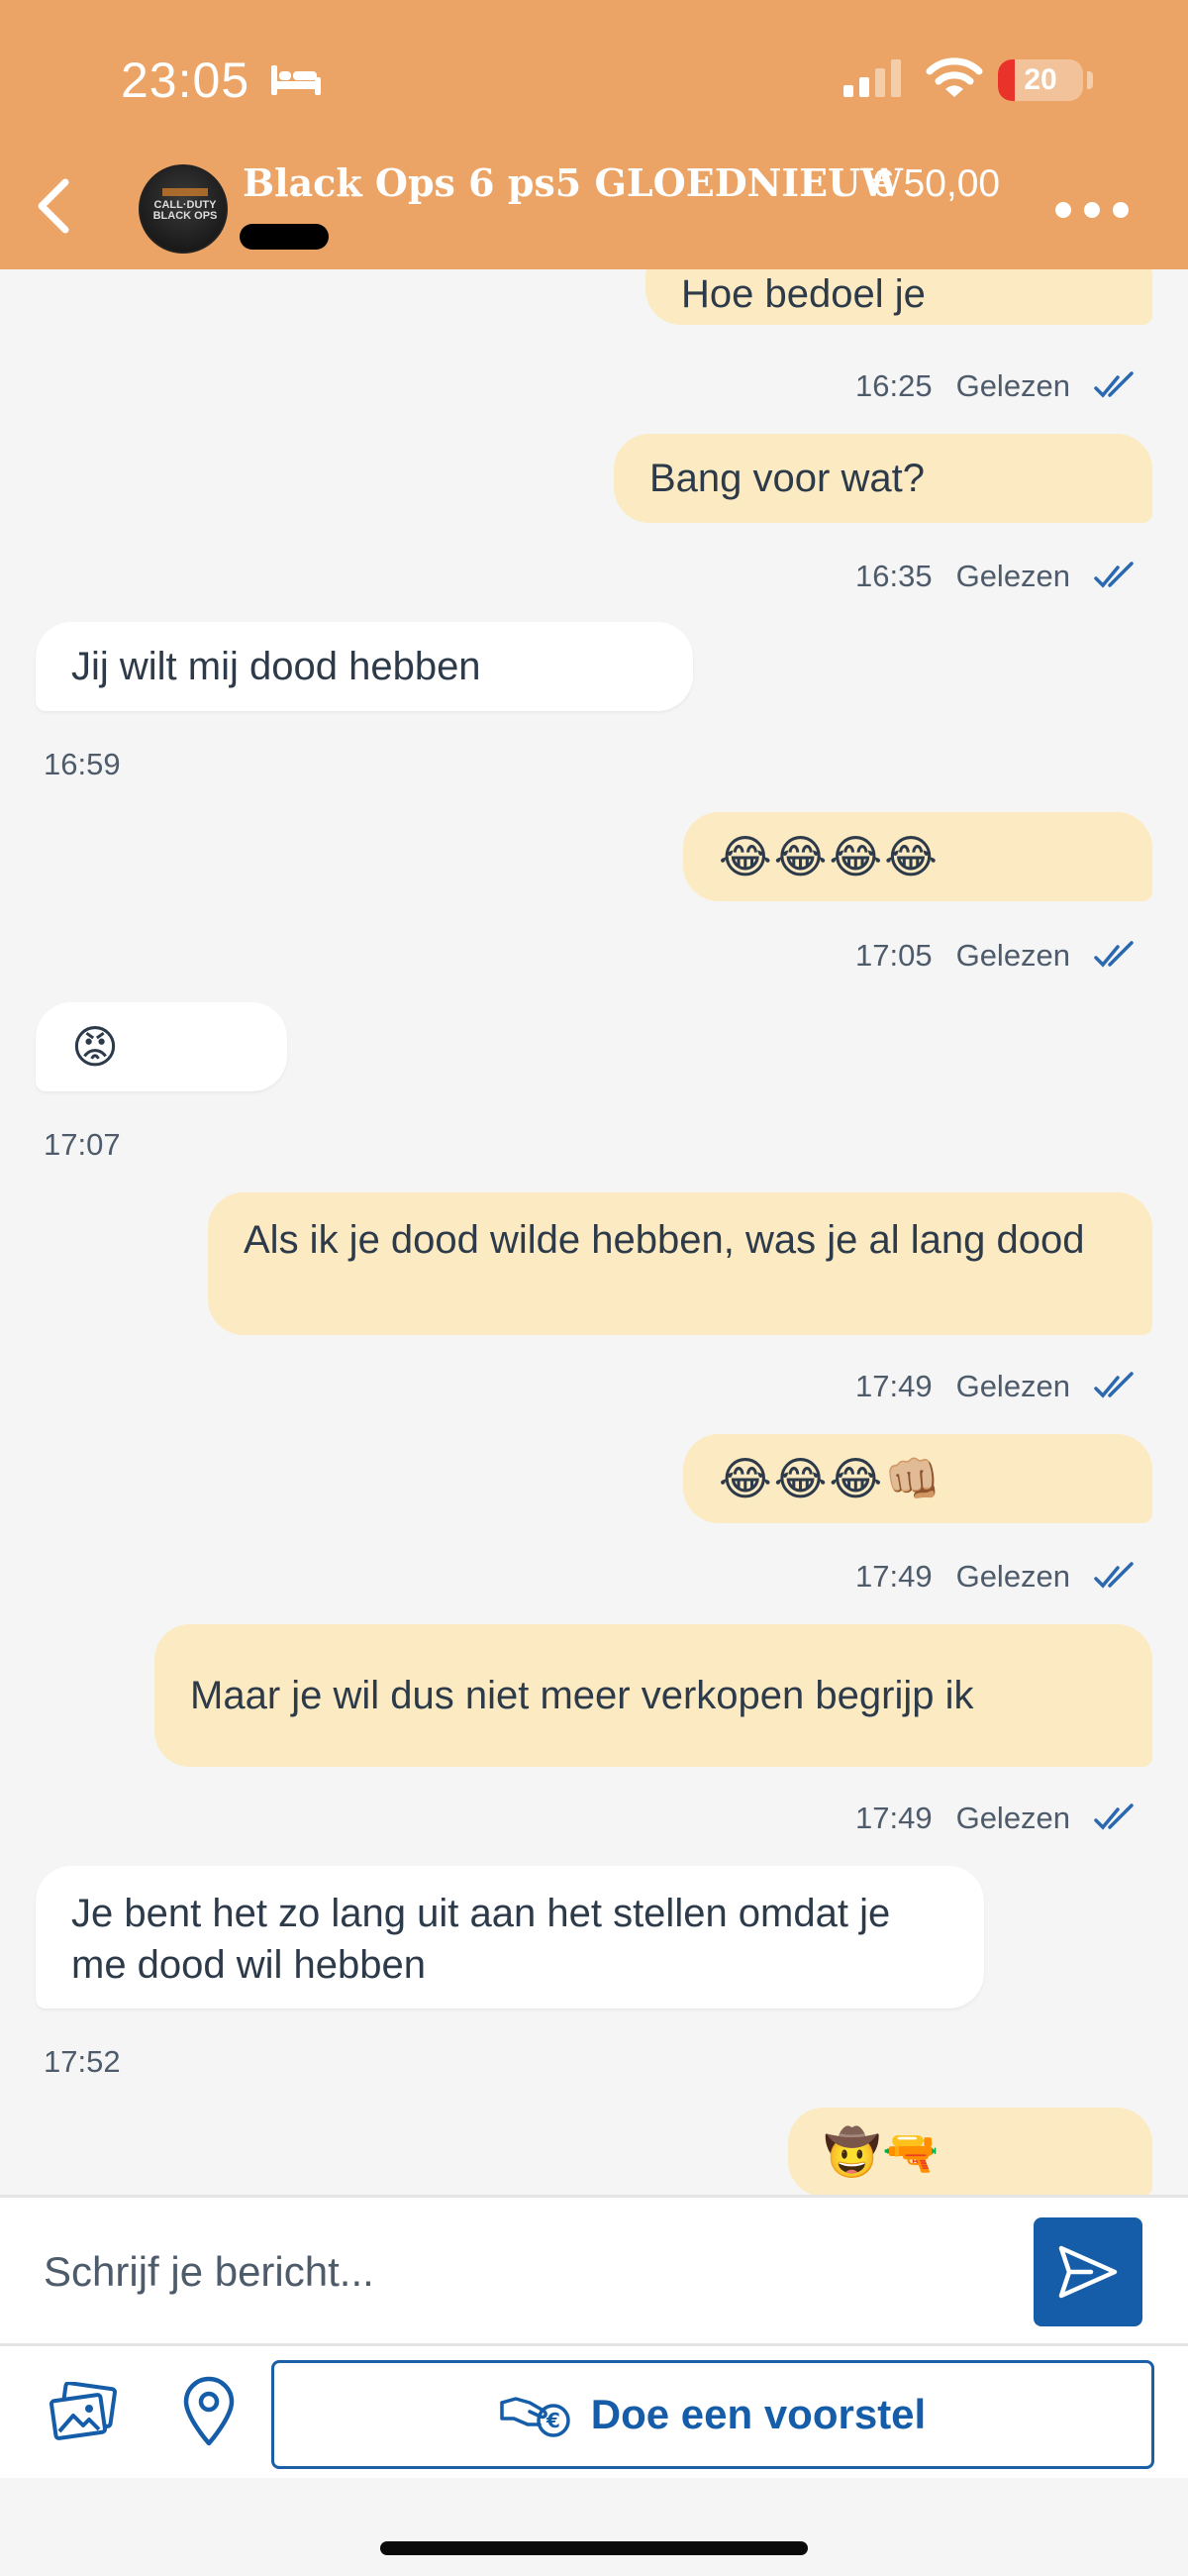  What do you see at coordinates (535, 2417) in the screenshot?
I see `hand-money-icon: €` at bounding box center [535, 2417].